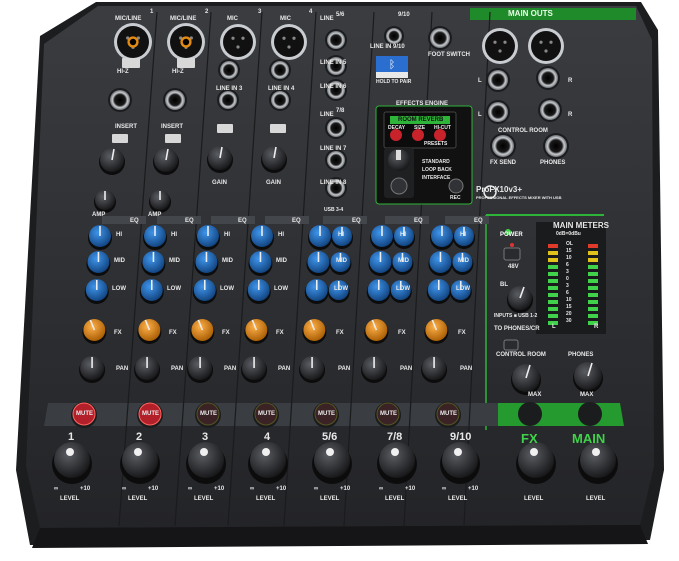 The width and height of the screenshot is (679, 561). Describe the element at coordinates (480, 81) in the screenshot. I see `out-L: L` at that location.